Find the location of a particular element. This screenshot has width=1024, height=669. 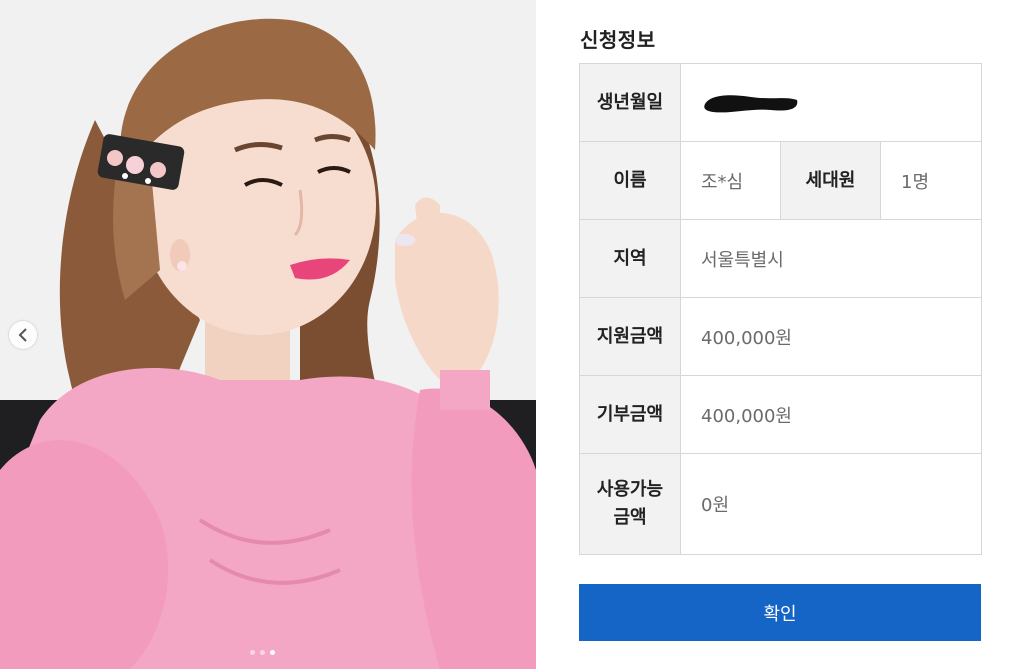

carousel-indicator is located at coordinates (262, 652).